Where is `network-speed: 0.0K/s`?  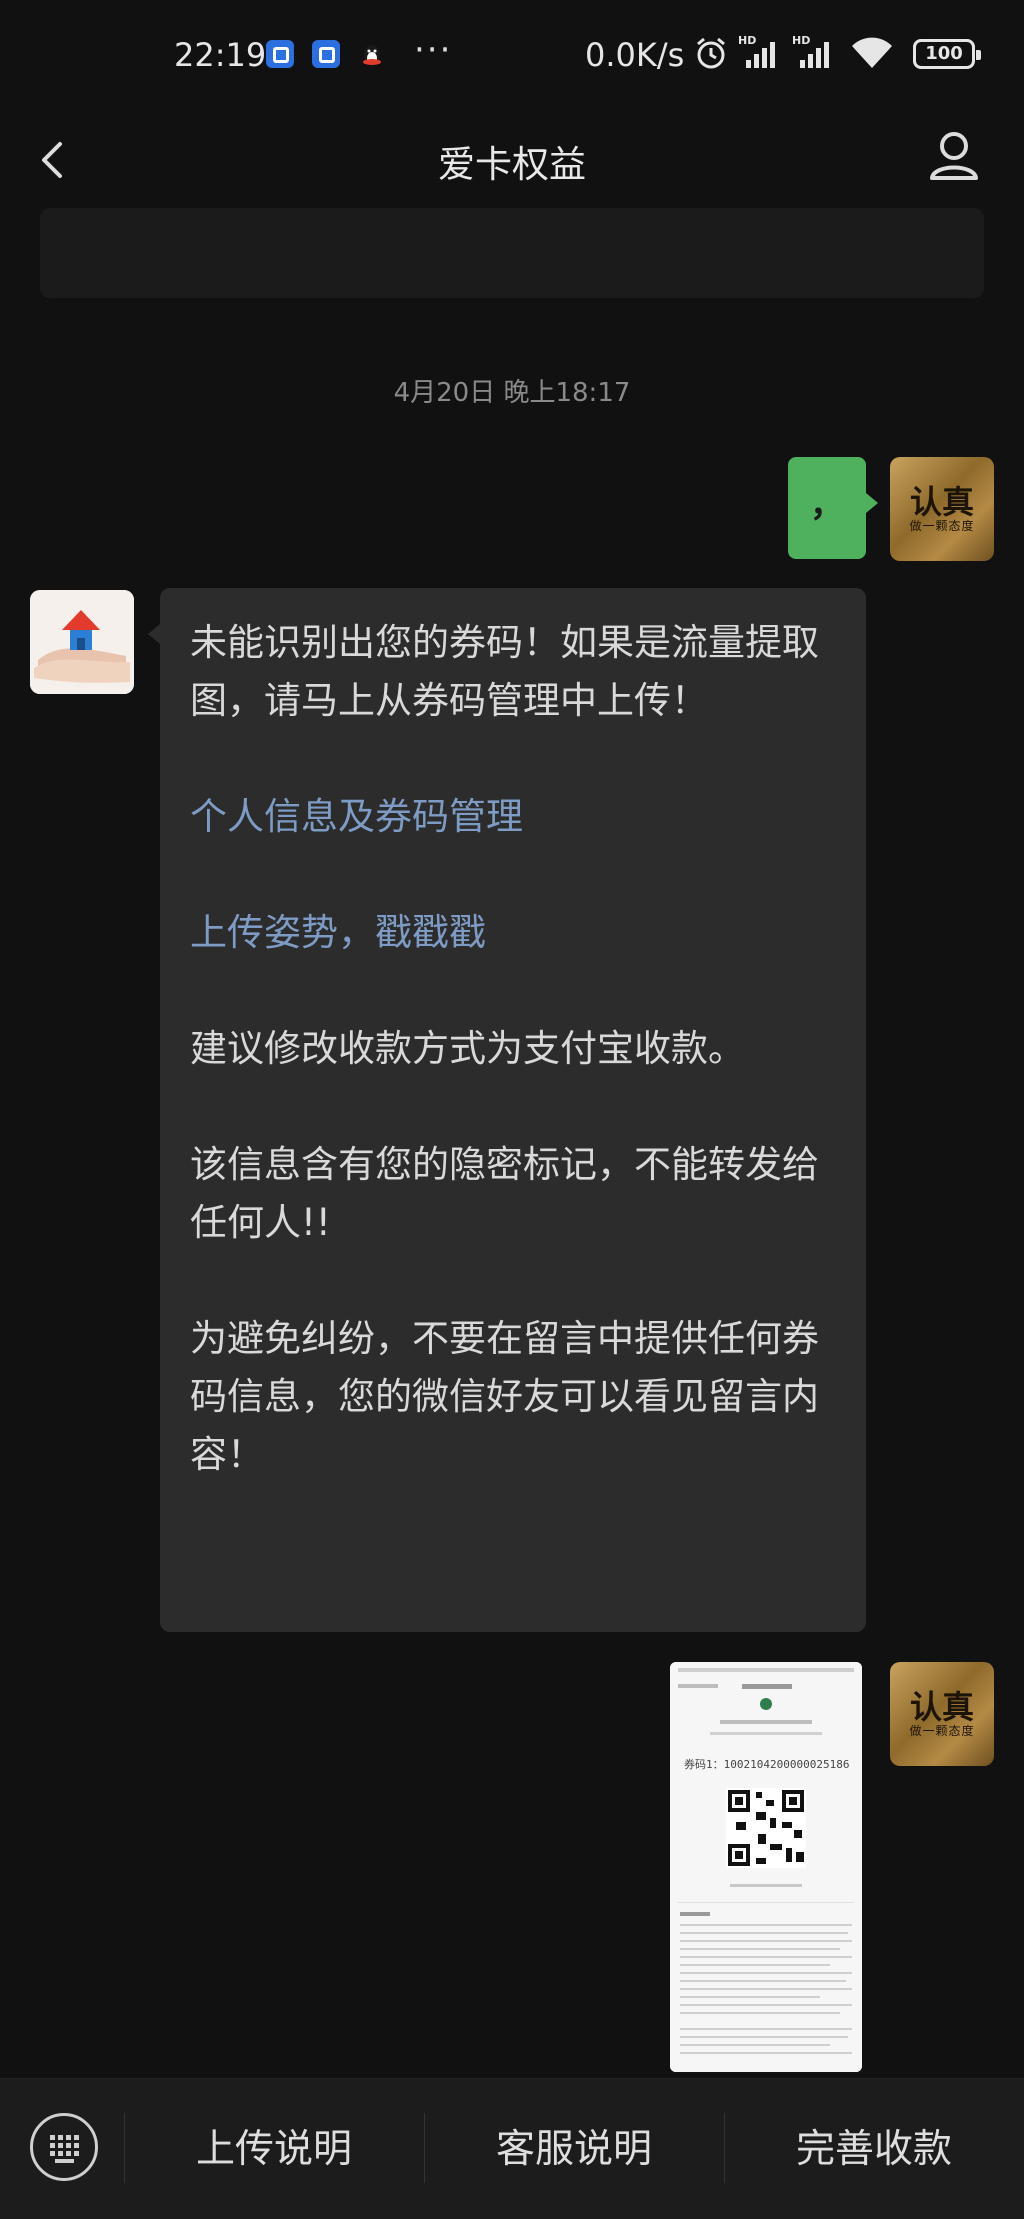 network-speed: 0.0K/s is located at coordinates (635, 55).